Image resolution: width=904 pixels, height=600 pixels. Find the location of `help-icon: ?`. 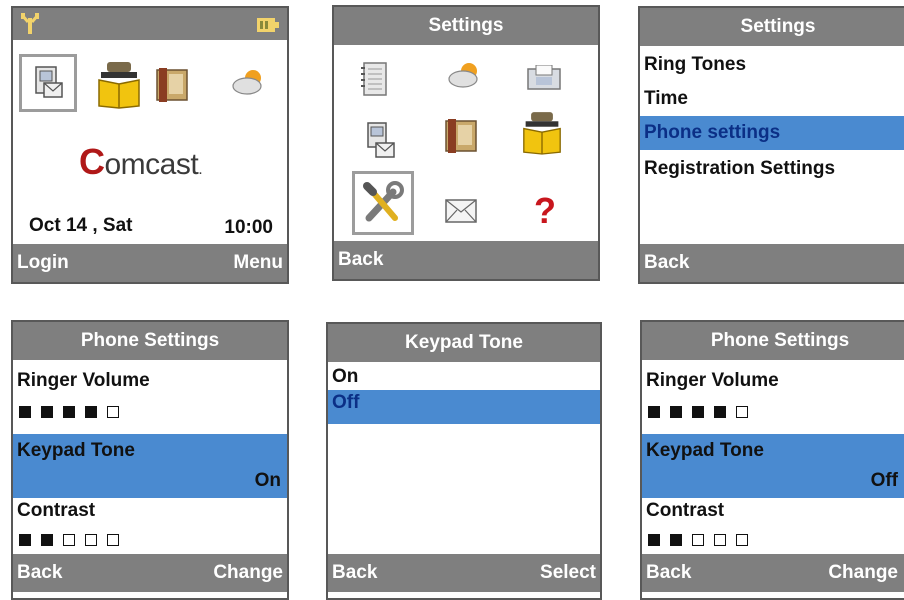

help-icon: ? is located at coordinates (545, 210).